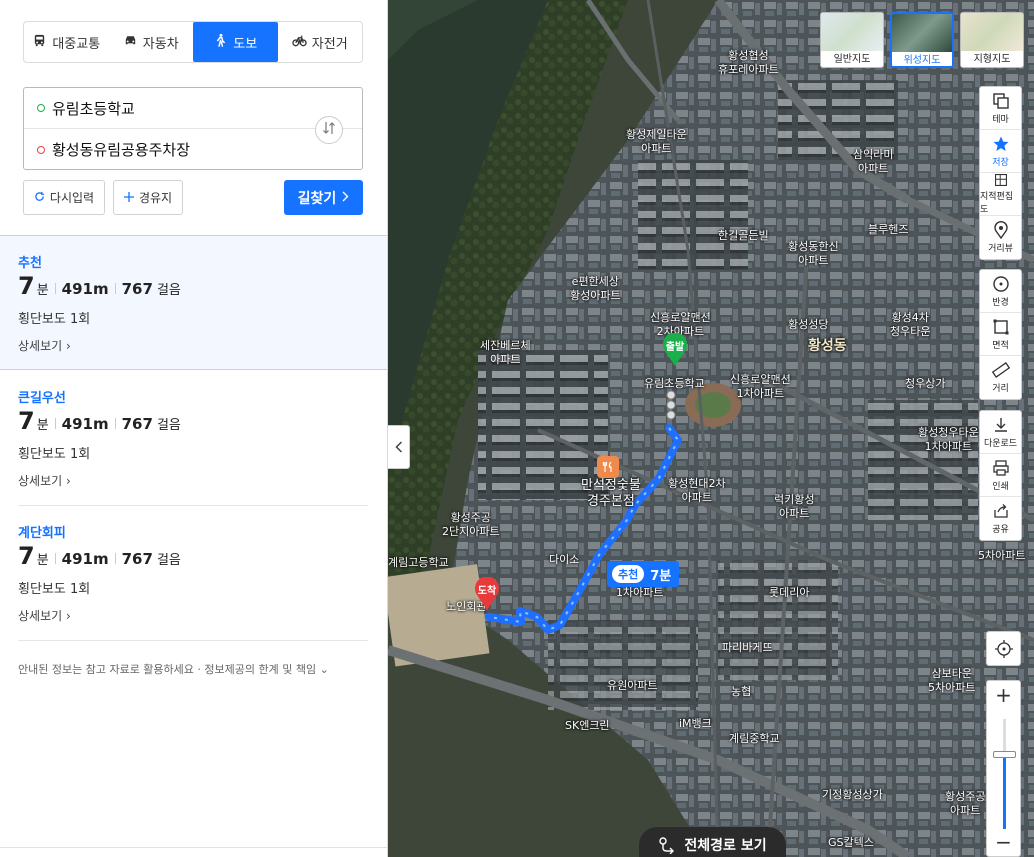 The width and height of the screenshot is (1034, 857). What do you see at coordinates (587, 726) in the screenshot?
I see `place-label: SK엔크린` at bounding box center [587, 726].